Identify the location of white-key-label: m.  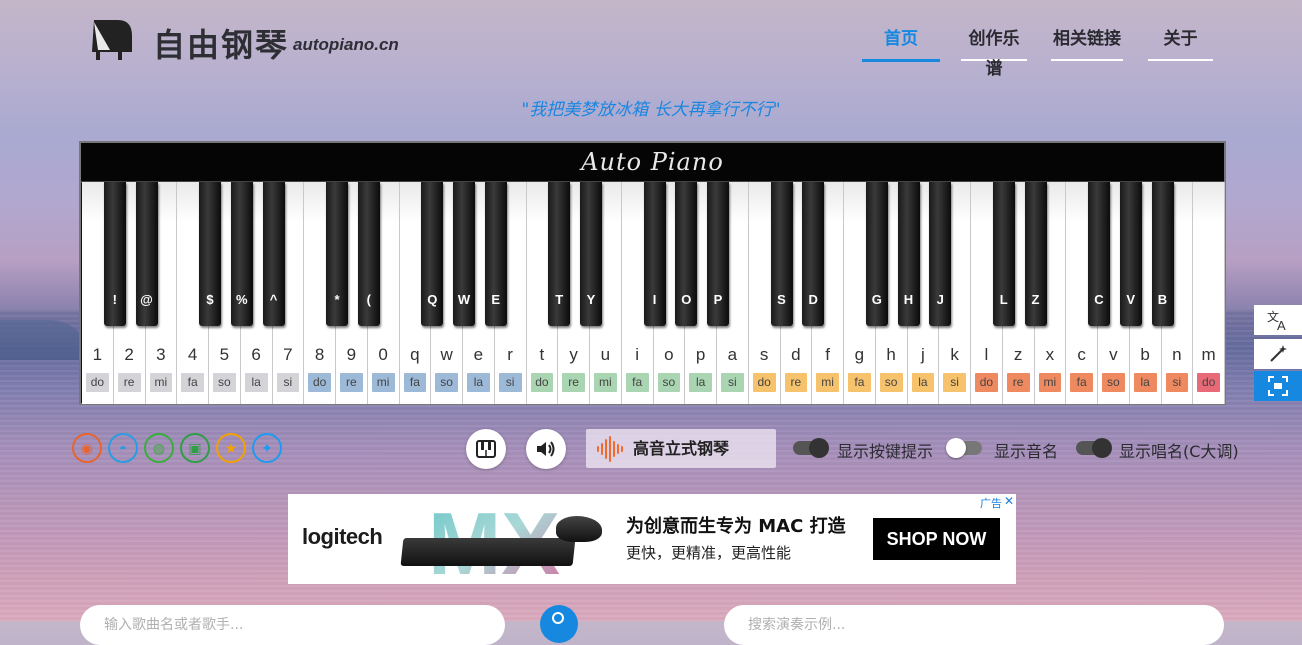
(1208, 354).